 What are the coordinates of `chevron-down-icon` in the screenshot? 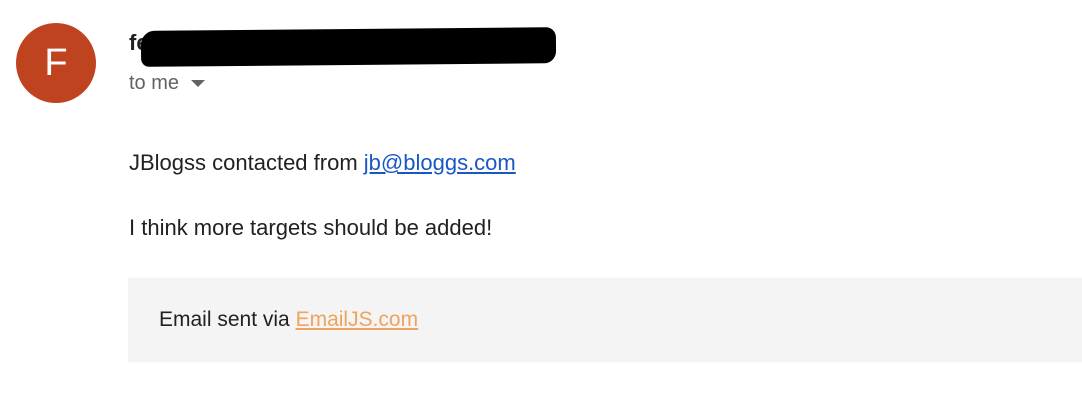 It's located at (198, 83).